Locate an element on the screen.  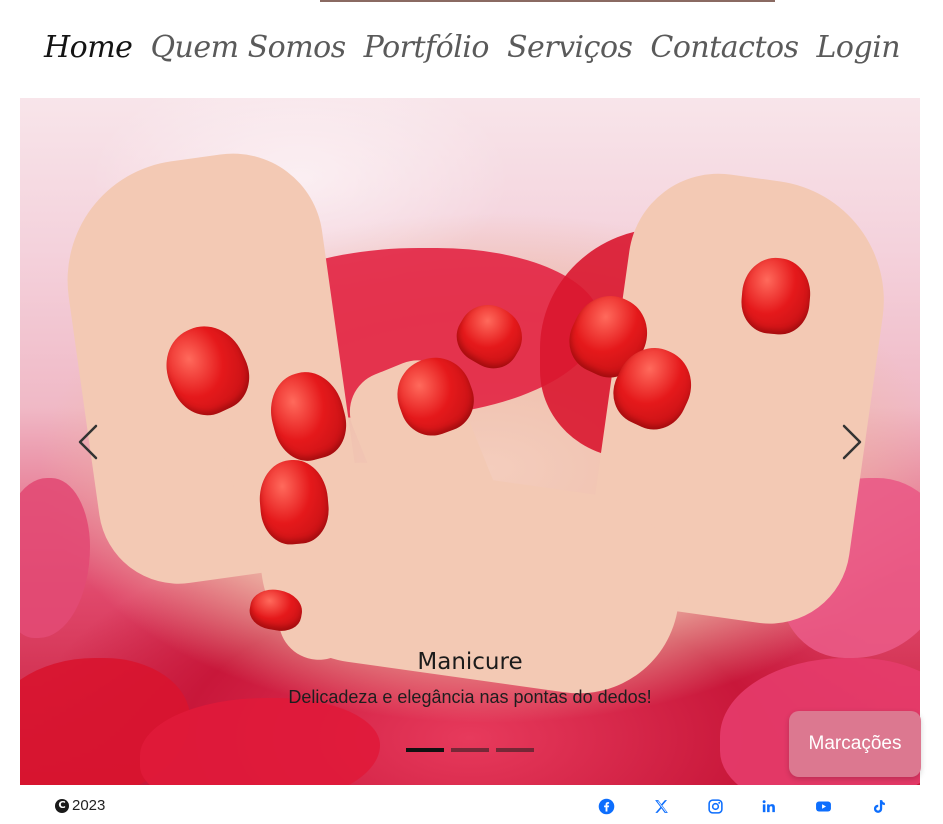
x-twitter-icon is located at coordinates (661, 806).